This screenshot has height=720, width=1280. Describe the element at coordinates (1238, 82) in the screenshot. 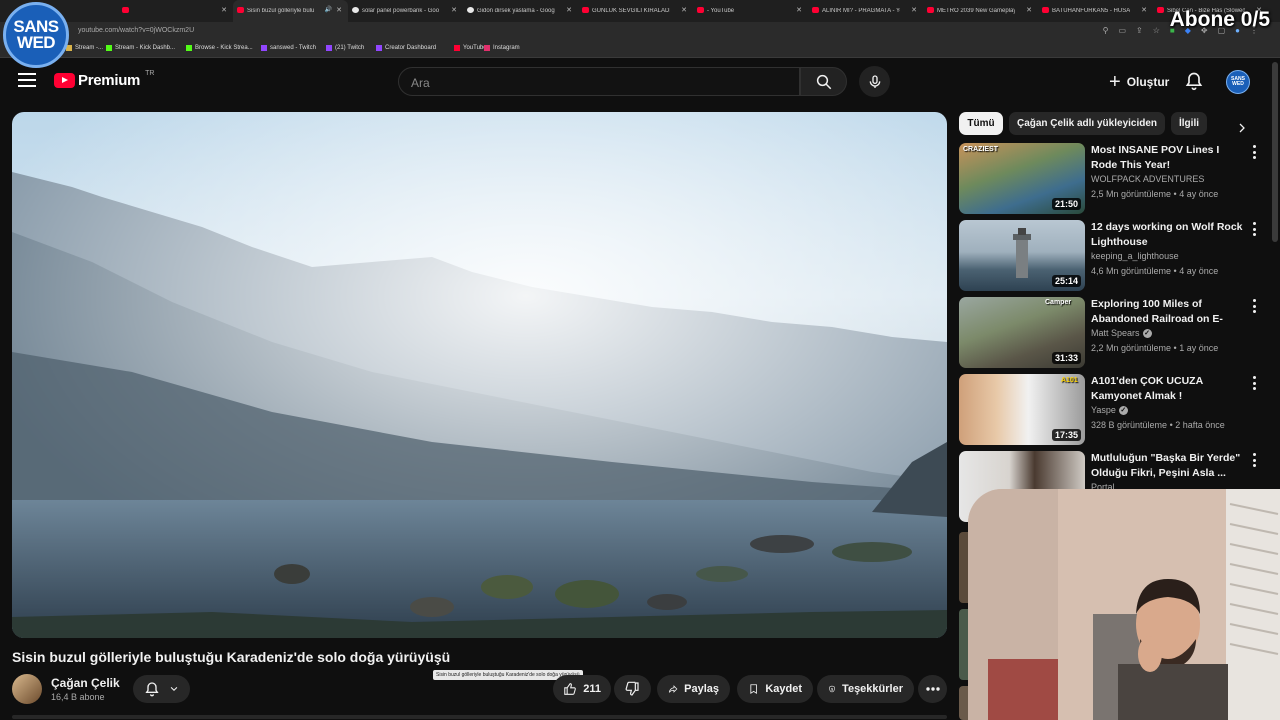

I see `account-avatar: SANS WED` at that location.